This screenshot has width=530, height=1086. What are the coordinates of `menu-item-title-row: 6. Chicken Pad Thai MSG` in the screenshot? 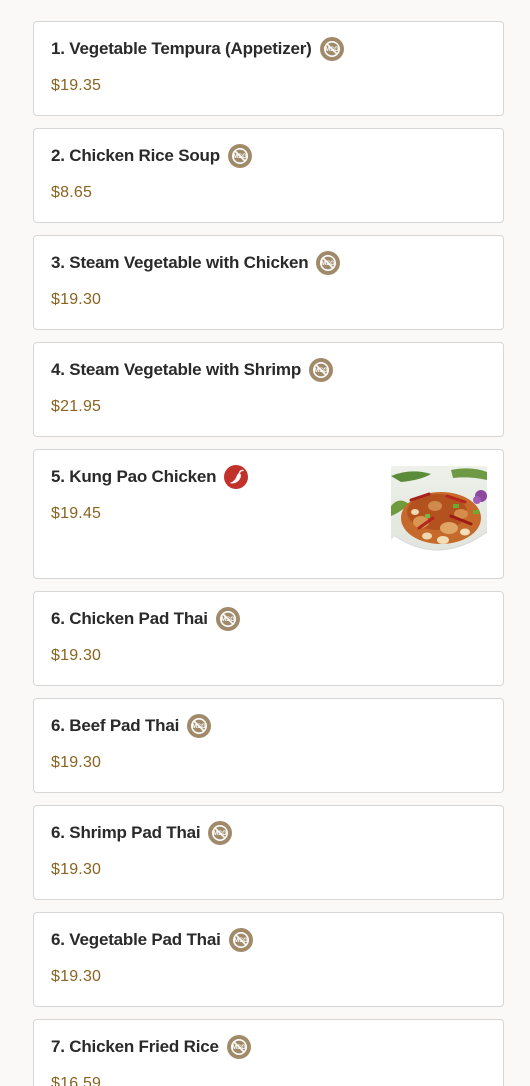 It's located at (145, 619).